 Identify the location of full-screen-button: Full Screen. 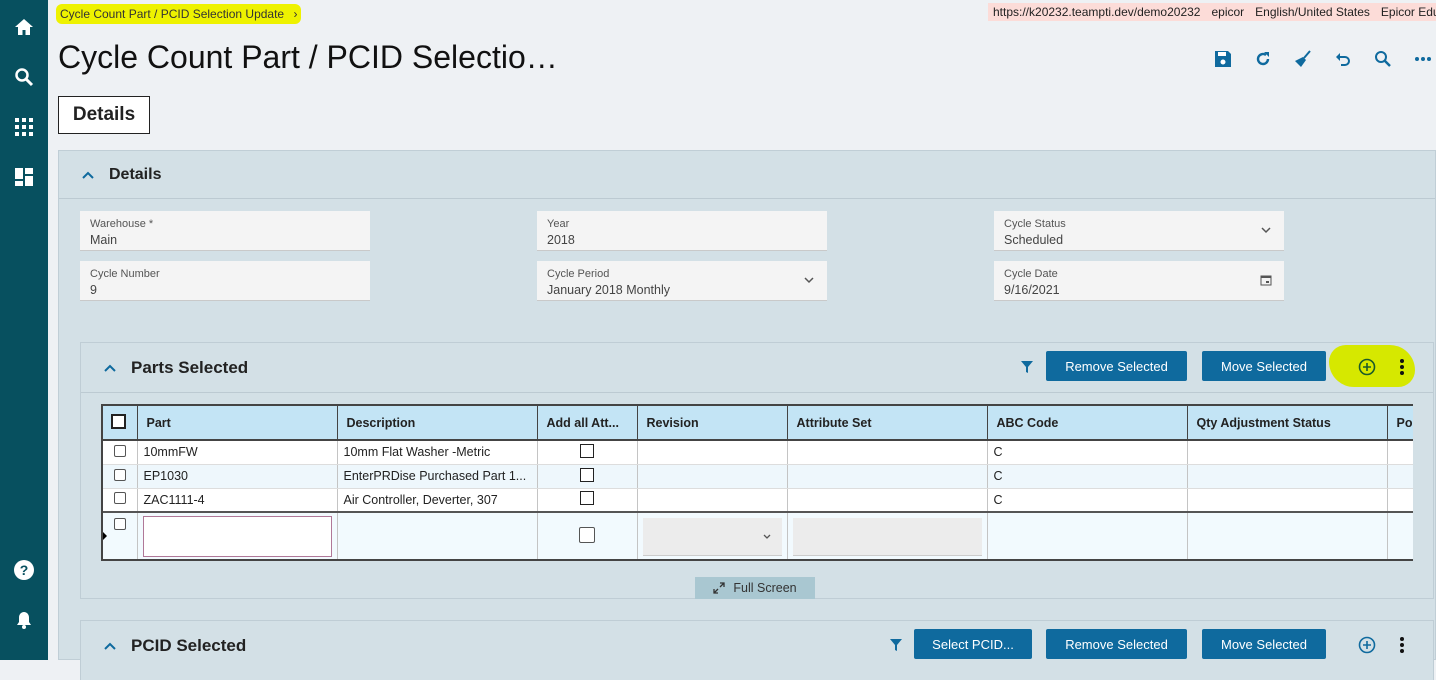
(755, 588).